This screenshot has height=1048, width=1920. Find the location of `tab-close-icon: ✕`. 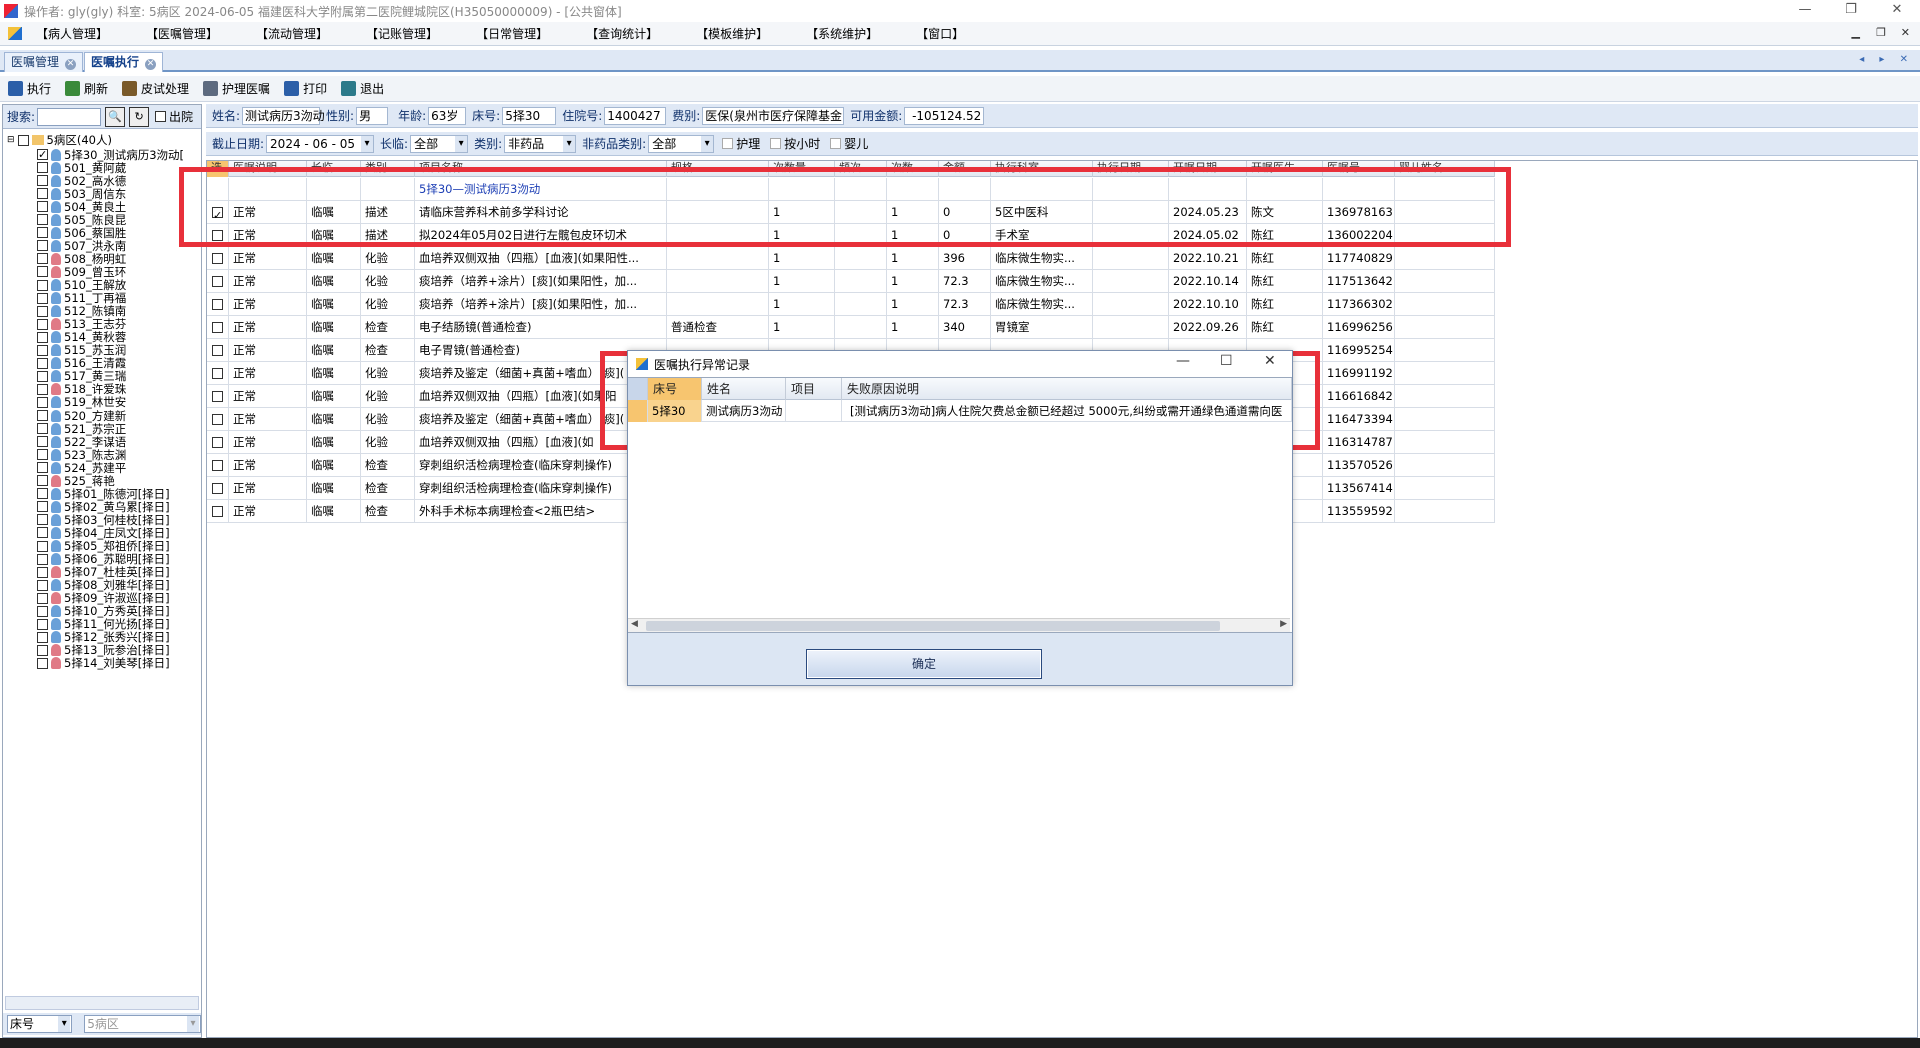

tab-close-icon: ✕ is located at coordinates (71, 64).